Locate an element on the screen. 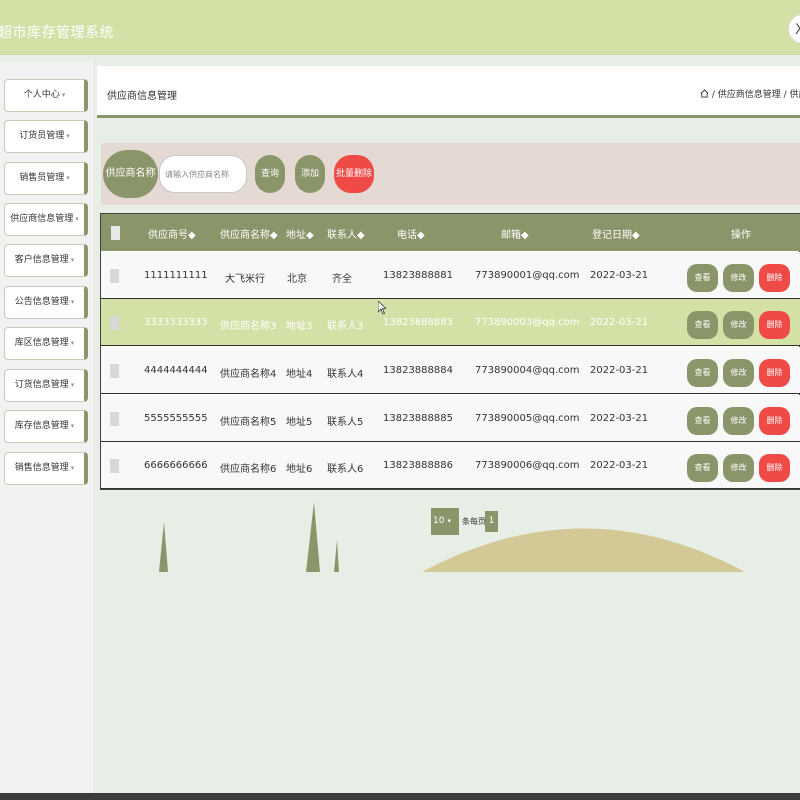  page-size-select: 10 ▾ is located at coordinates (445, 521).